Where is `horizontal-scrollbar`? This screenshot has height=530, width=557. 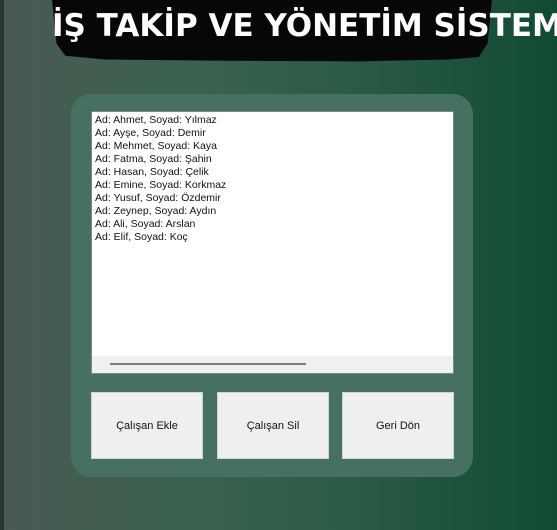 horizontal-scrollbar is located at coordinates (272, 364).